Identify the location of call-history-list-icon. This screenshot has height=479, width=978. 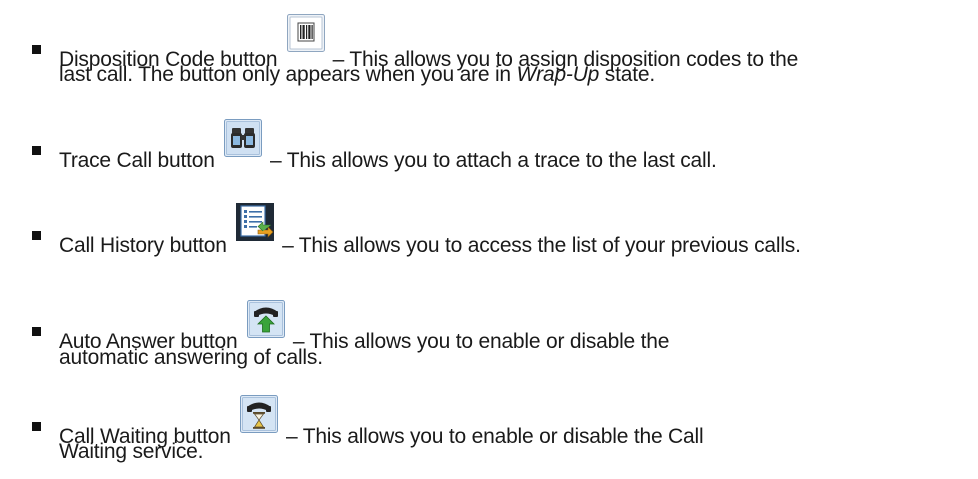
(255, 222).